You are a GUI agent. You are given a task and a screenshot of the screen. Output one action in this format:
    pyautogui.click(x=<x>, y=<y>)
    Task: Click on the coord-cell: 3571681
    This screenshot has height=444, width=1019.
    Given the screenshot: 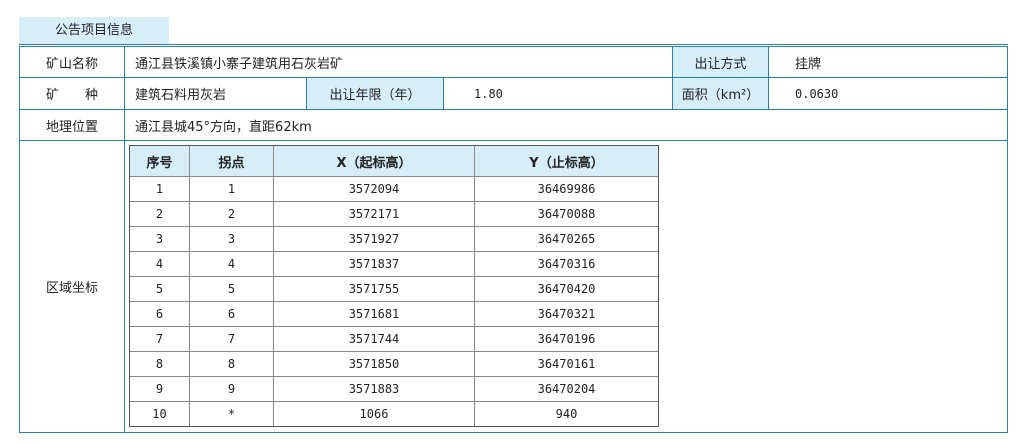 What is the action you would take?
    pyautogui.click(x=374, y=314)
    